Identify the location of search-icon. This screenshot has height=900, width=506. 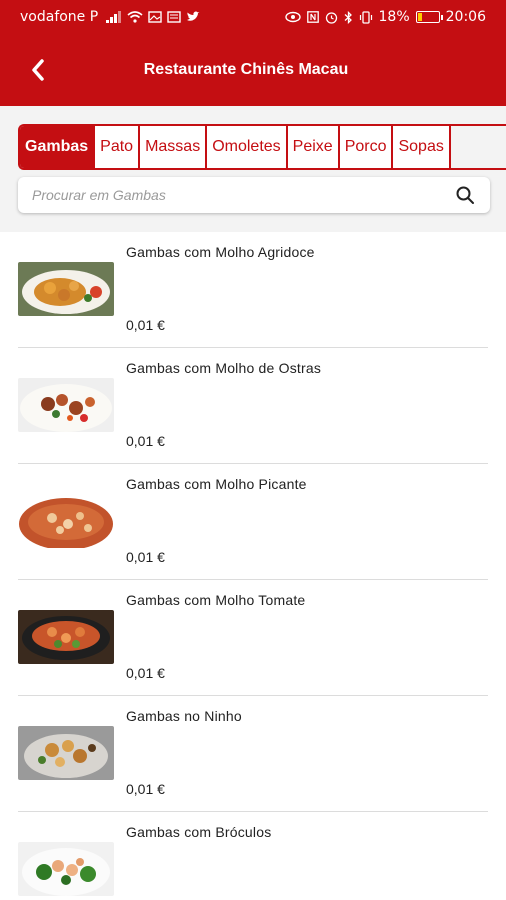
(465, 195).